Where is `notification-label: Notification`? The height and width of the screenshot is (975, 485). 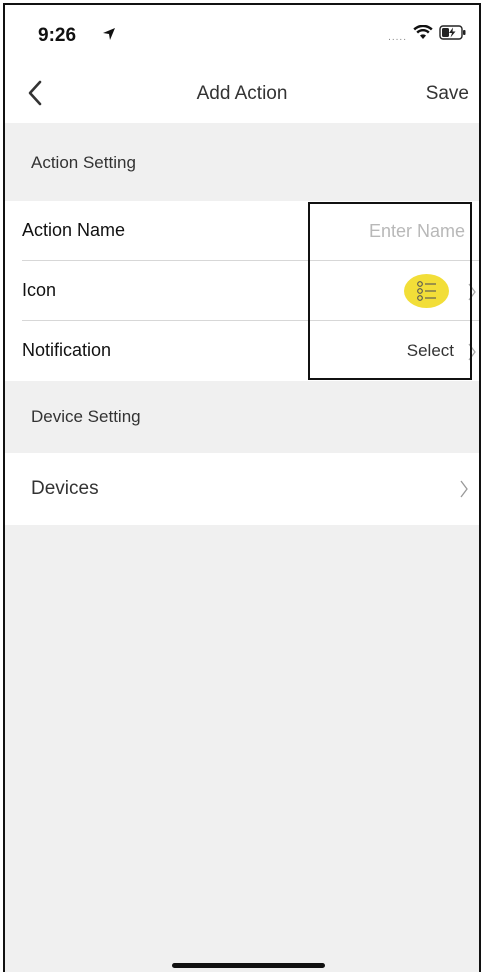 notification-label: Notification is located at coordinates (67, 350).